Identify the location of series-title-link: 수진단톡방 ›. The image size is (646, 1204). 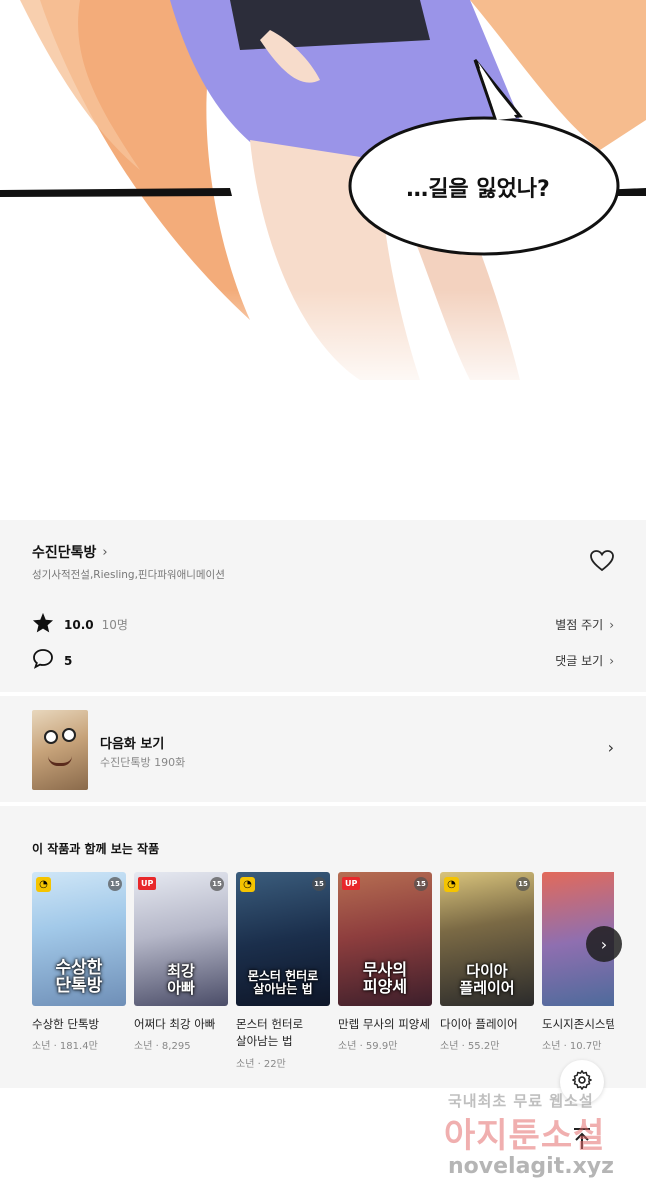
(70, 552).